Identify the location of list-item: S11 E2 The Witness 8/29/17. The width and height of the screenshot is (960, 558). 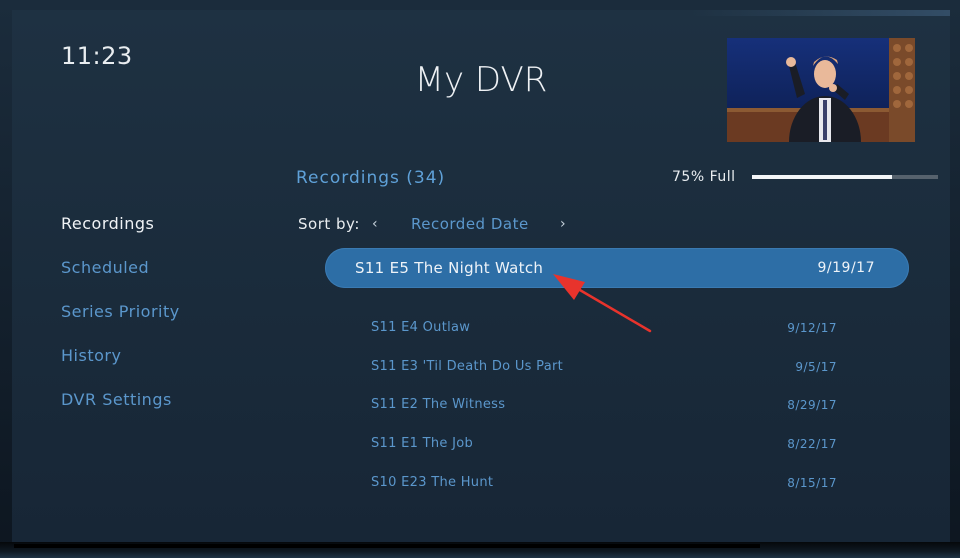
(604, 412).